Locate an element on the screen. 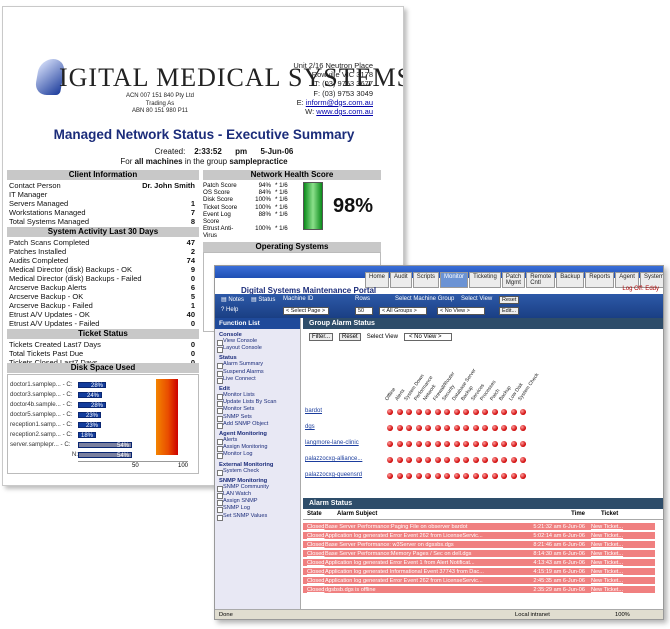 This screenshot has width=670, height=629. function-item: SNMP Community is located at coordinates (257, 488).